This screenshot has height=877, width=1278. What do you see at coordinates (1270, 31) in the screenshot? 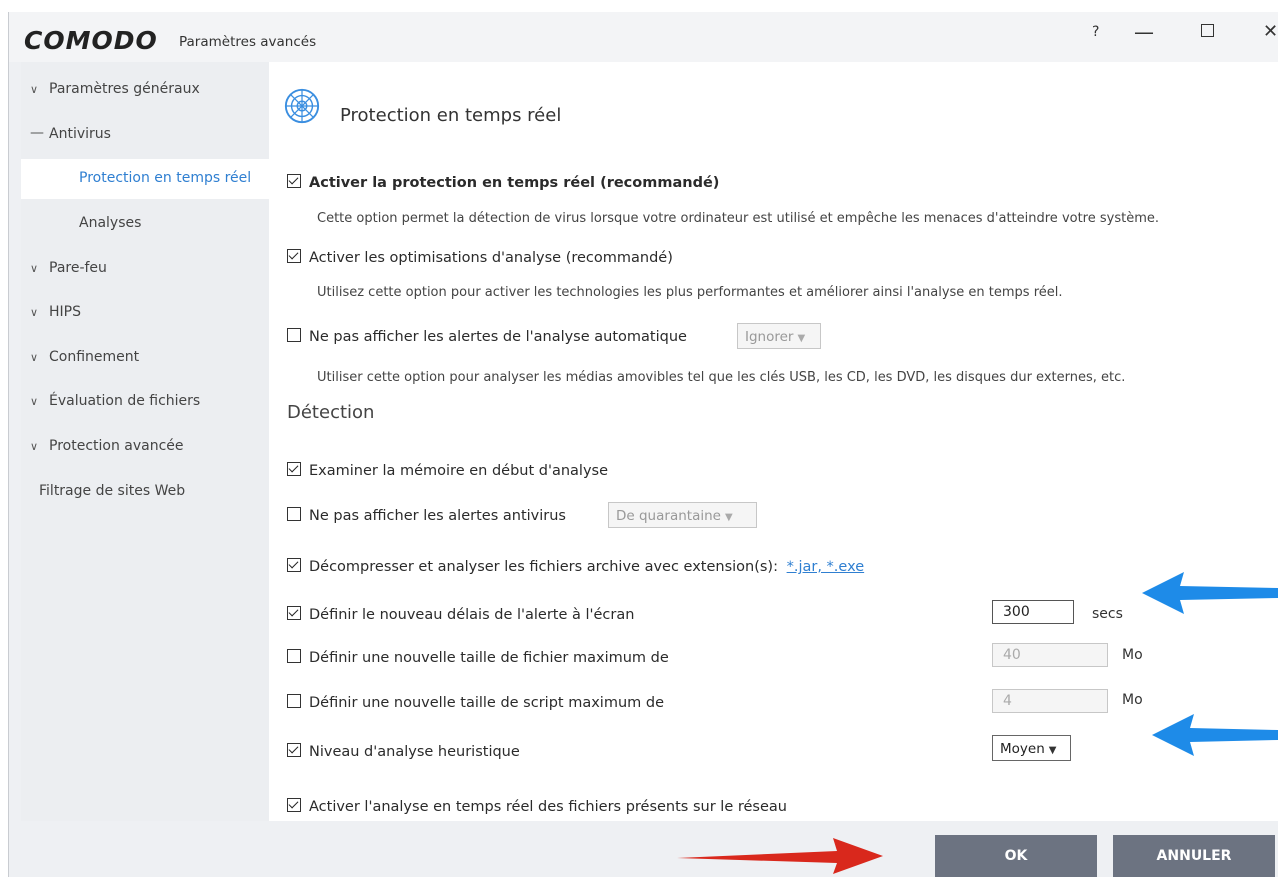
I see `close-button: ✕` at bounding box center [1270, 31].